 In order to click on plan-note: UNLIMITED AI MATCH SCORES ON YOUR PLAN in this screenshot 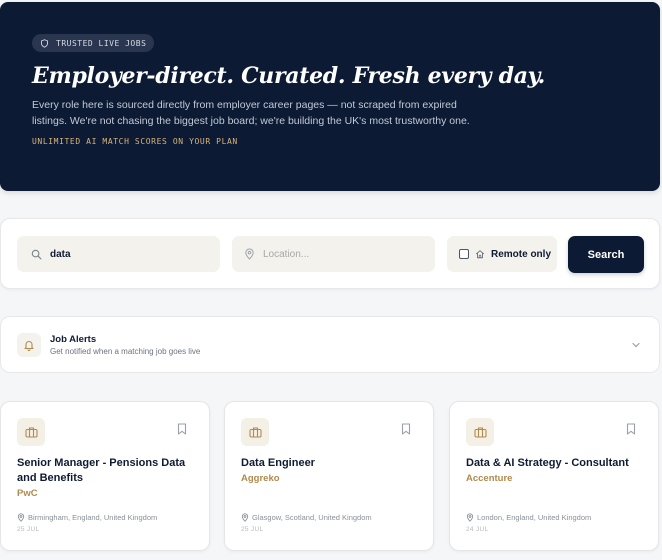, I will do `click(135, 141)`.